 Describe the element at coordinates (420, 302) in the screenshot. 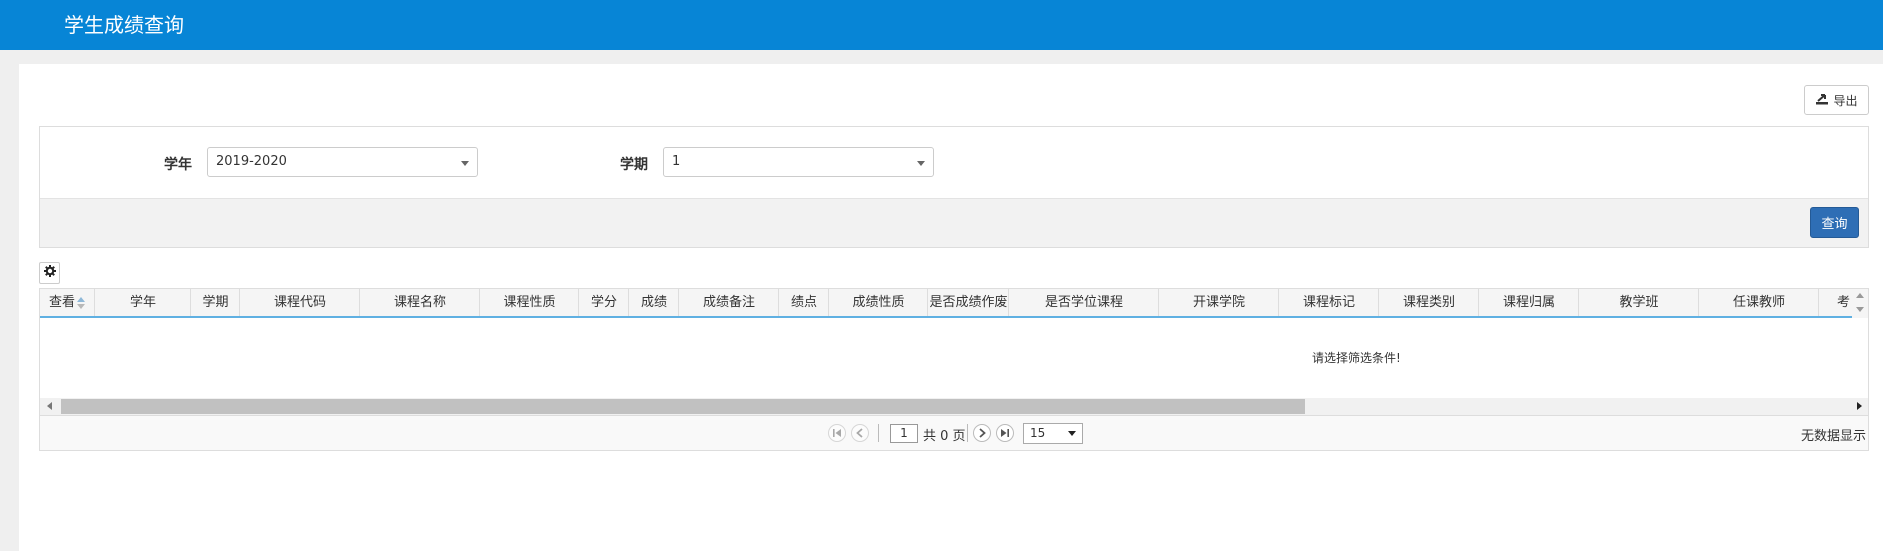

I see `column-header-course-name: 课程名称` at that location.